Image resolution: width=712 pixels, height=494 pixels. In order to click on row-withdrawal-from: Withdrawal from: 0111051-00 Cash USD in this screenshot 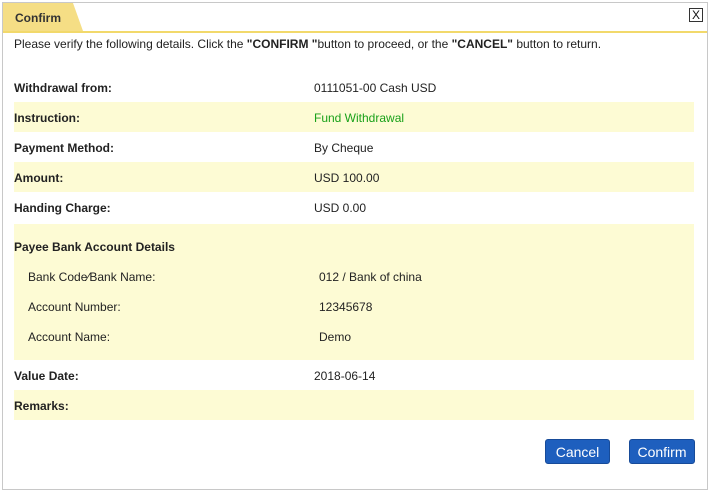, I will do `click(354, 87)`.